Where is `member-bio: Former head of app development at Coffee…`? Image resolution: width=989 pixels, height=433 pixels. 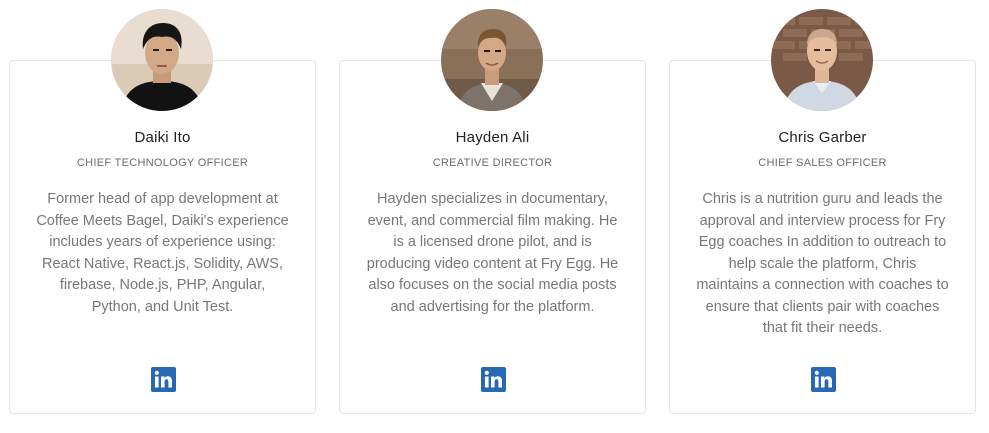 member-bio: Former head of app development at Coffee… is located at coordinates (162, 253).